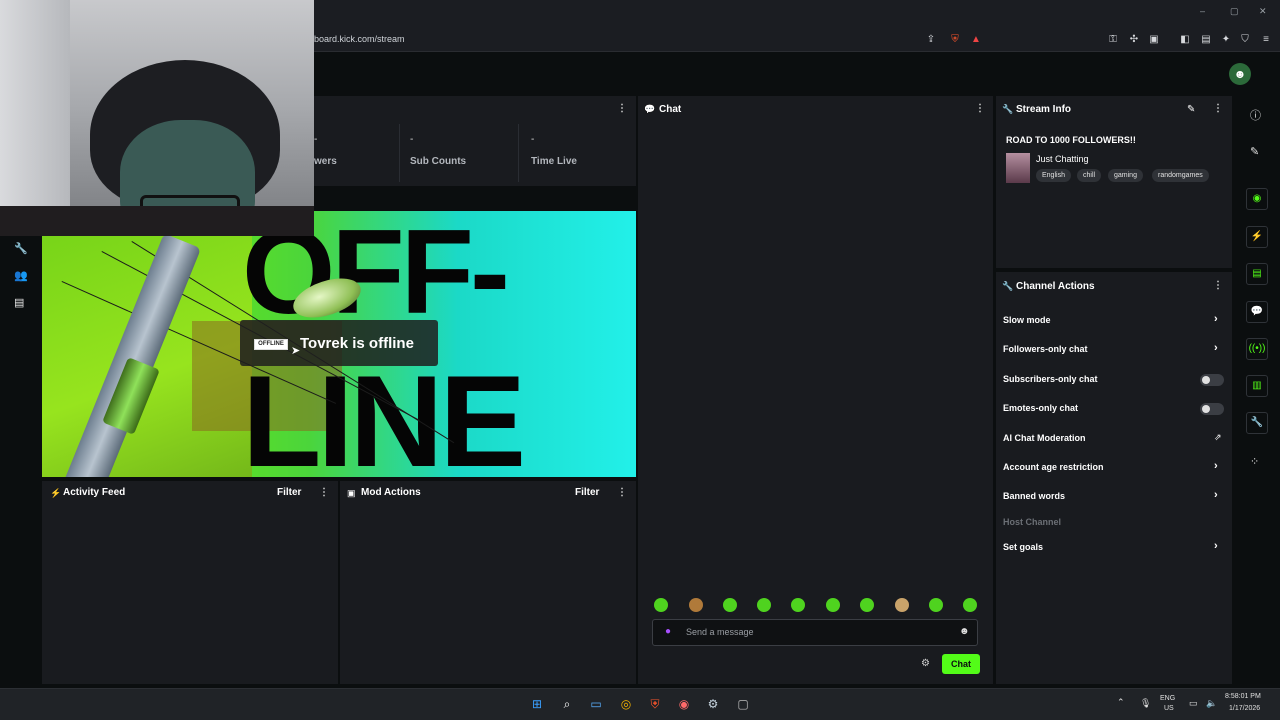 The width and height of the screenshot is (1280, 720). What do you see at coordinates (1071, 140) in the screenshot?
I see `stream-title: ROAD TO 1000 FOLLOWERS!!` at bounding box center [1071, 140].